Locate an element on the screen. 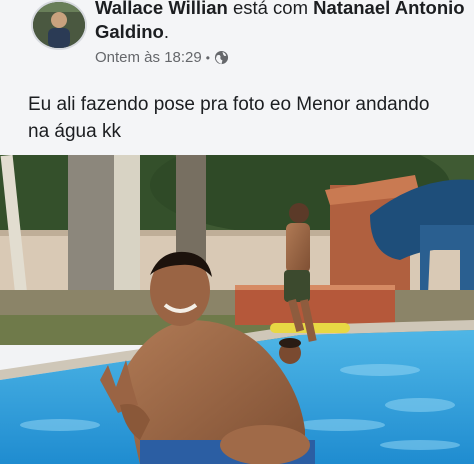 The height and width of the screenshot is (464, 474). post-timestamp: Ontem às 18:29 is located at coordinates (148, 57).